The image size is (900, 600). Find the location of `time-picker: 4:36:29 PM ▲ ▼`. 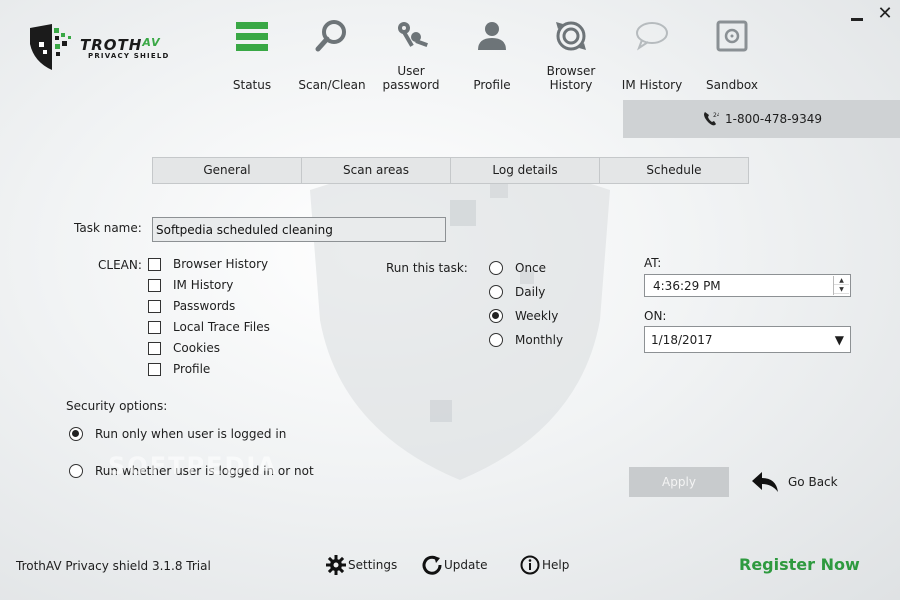

time-picker: 4:36:29 PM ▲ ▼ is located at coordinates (747, 285).